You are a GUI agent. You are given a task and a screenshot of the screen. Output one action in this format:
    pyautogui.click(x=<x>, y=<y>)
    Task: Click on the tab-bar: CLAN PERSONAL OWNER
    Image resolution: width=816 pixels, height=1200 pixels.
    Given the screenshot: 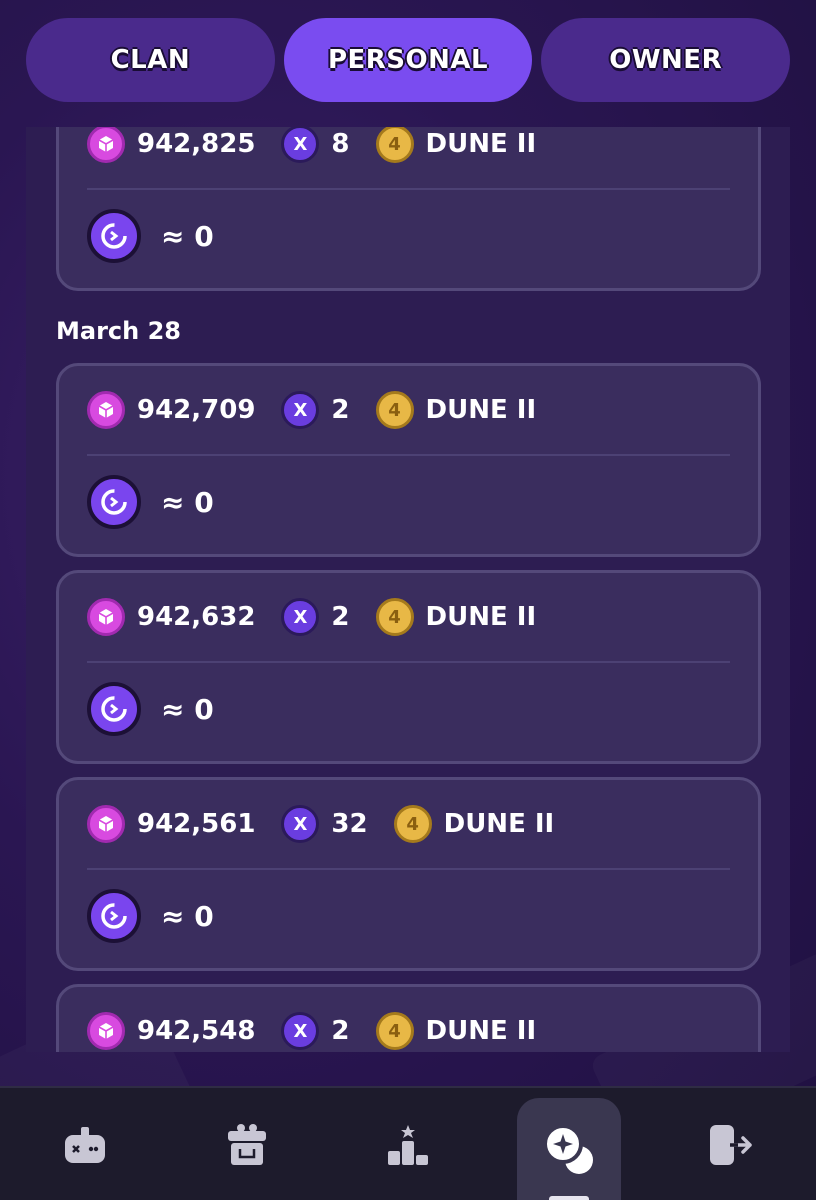 What is the action you would take?
    pyautogui.click(x=408, y=60)
    